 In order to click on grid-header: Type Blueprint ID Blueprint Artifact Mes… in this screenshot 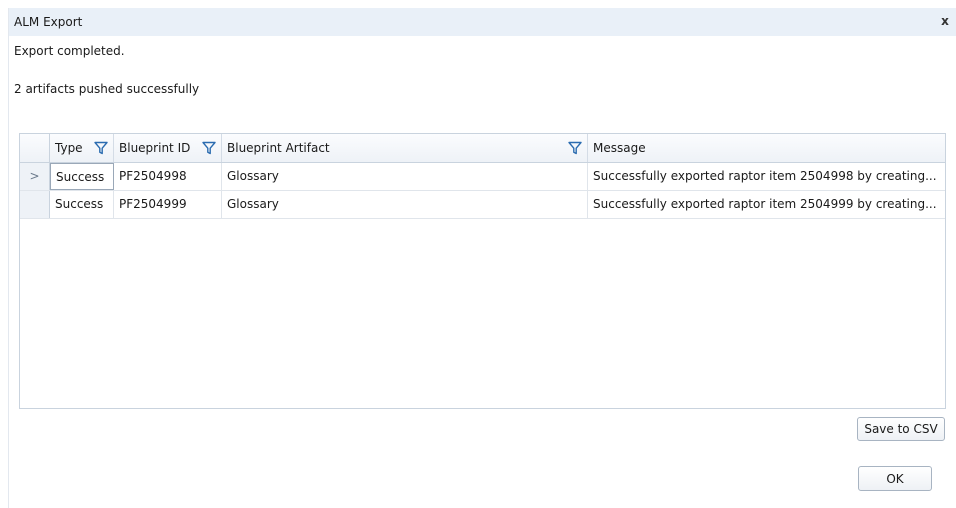, I will do `click(482, 148)`.